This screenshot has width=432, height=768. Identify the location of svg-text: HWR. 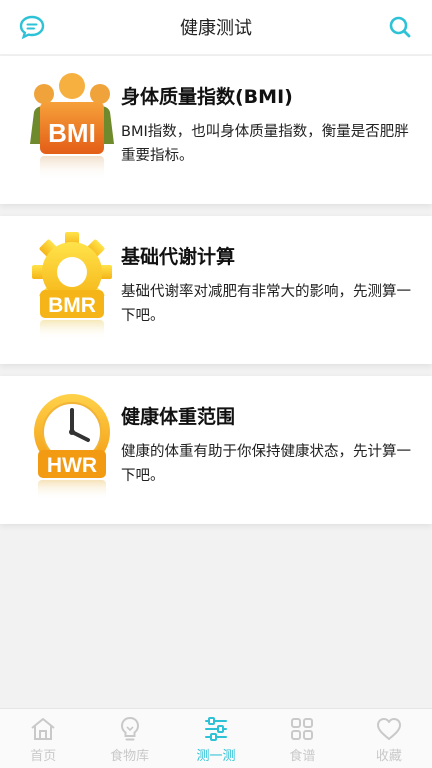
(72, 465).